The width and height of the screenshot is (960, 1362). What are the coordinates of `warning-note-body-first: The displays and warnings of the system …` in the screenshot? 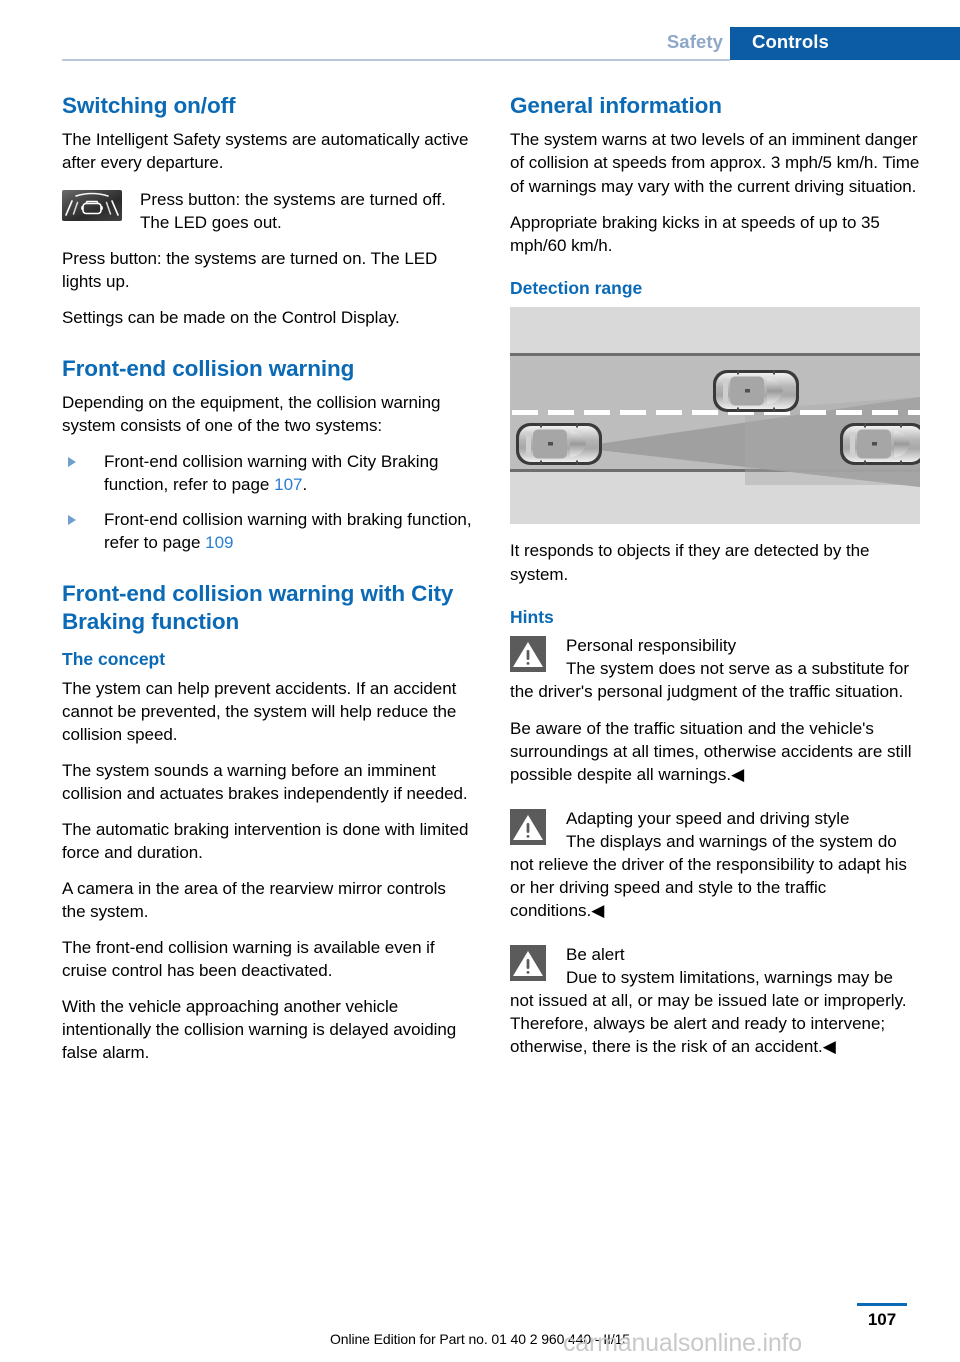 It's located at (708, 875).